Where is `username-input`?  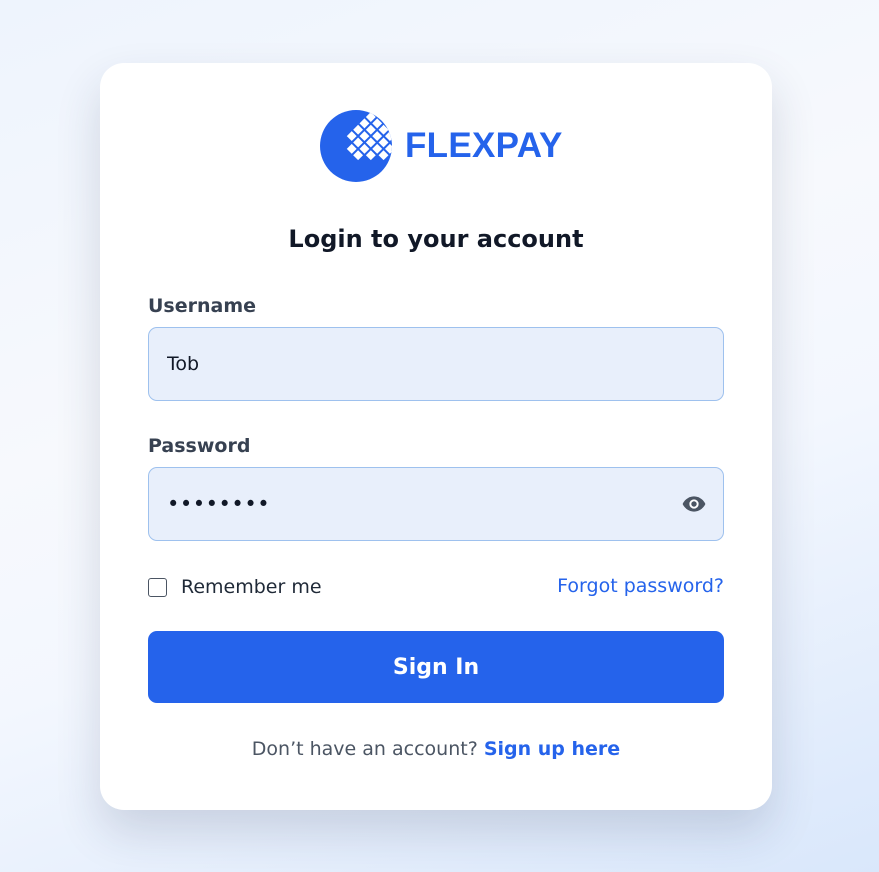 username-input is located at coordinates (407, 364).